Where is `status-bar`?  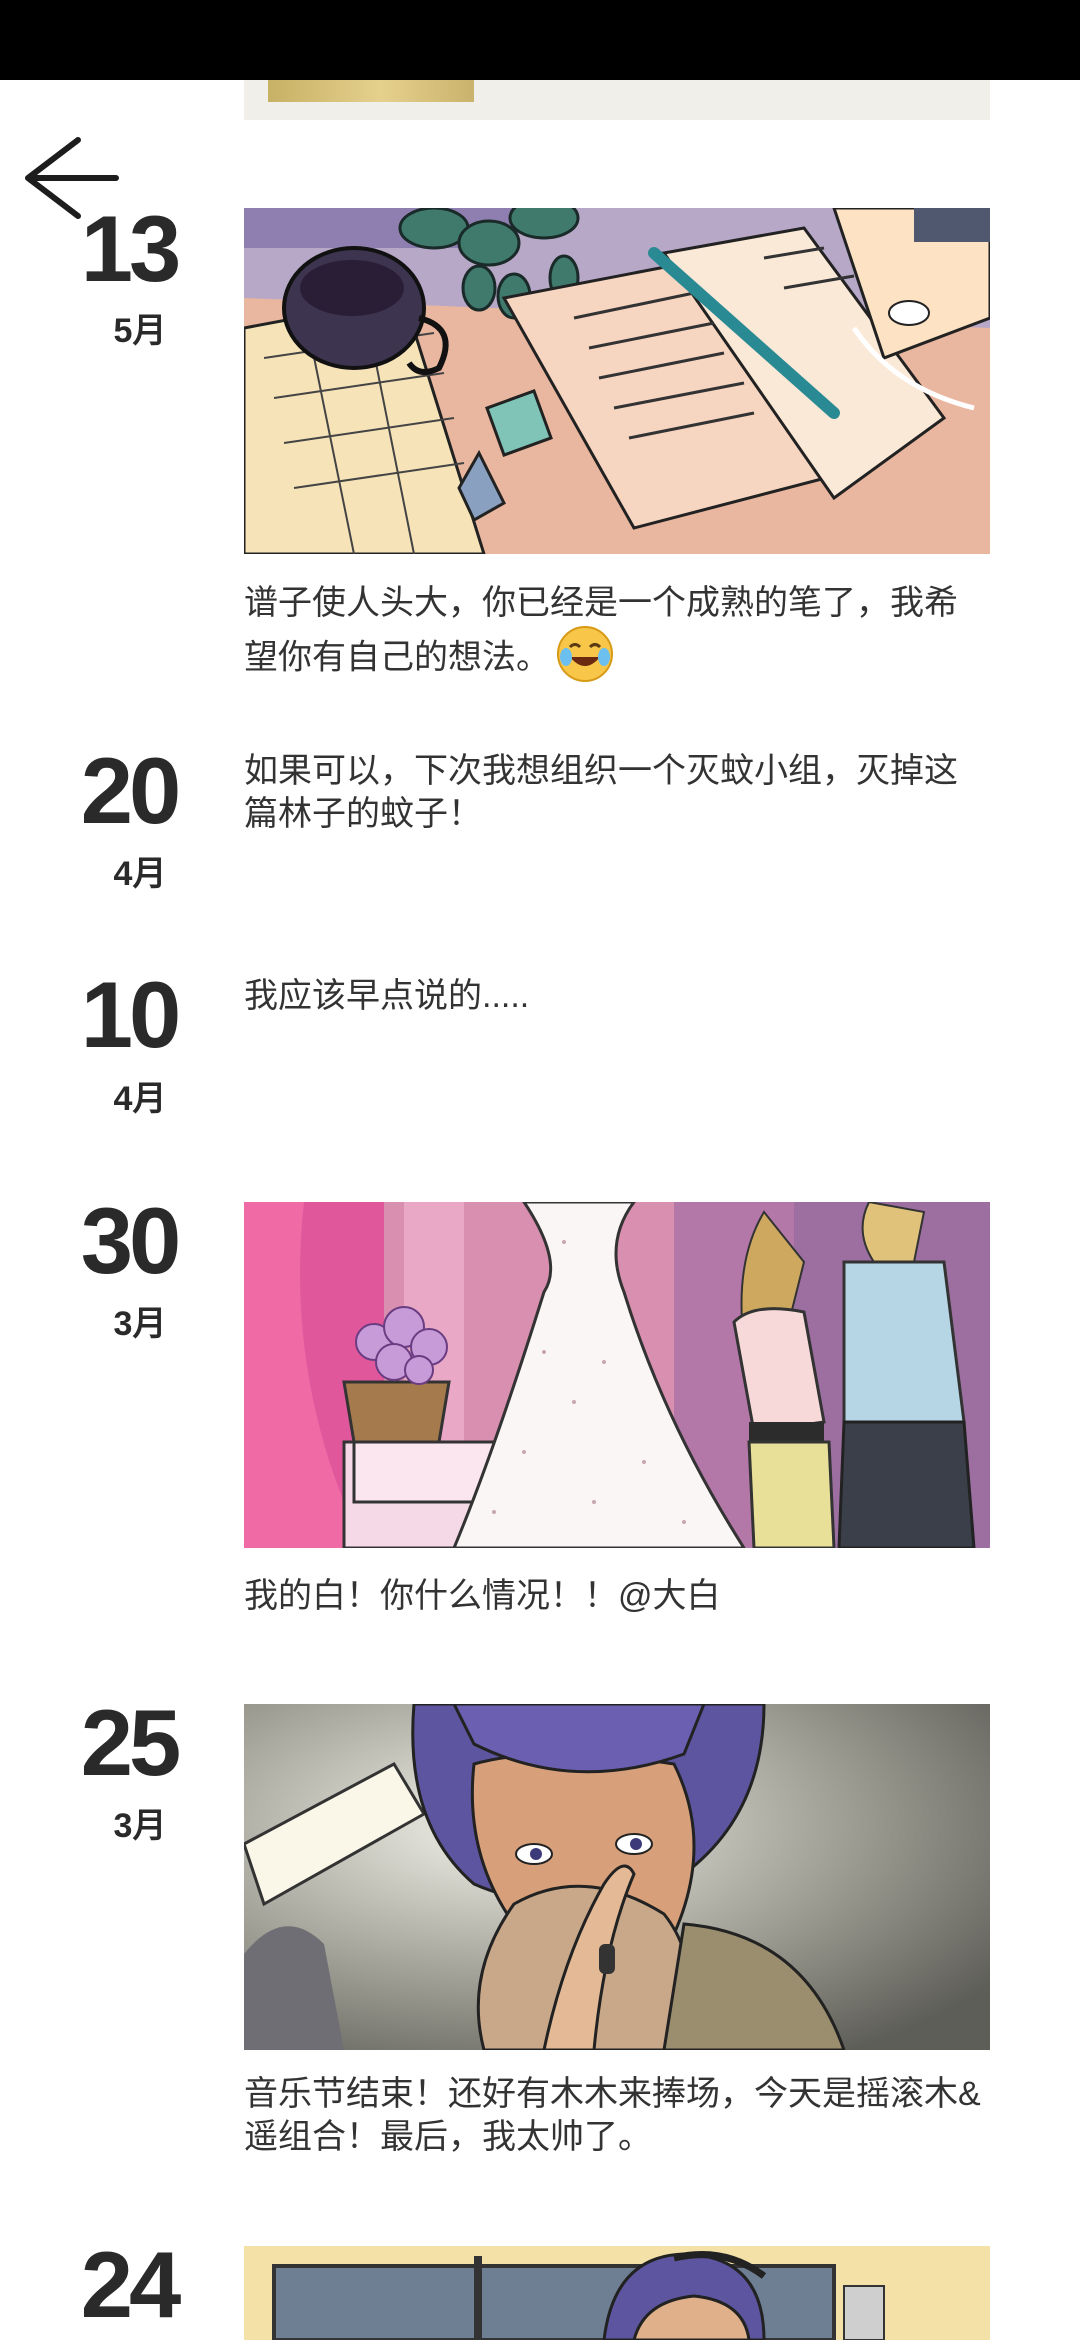 status-bar is located at coordinates (540, 40).